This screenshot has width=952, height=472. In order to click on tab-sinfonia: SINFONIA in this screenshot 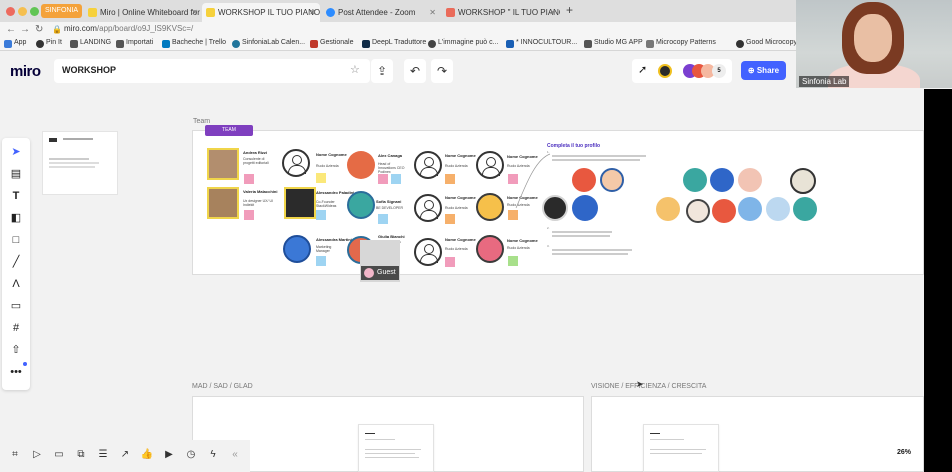, I will do `click(62, 11)`.